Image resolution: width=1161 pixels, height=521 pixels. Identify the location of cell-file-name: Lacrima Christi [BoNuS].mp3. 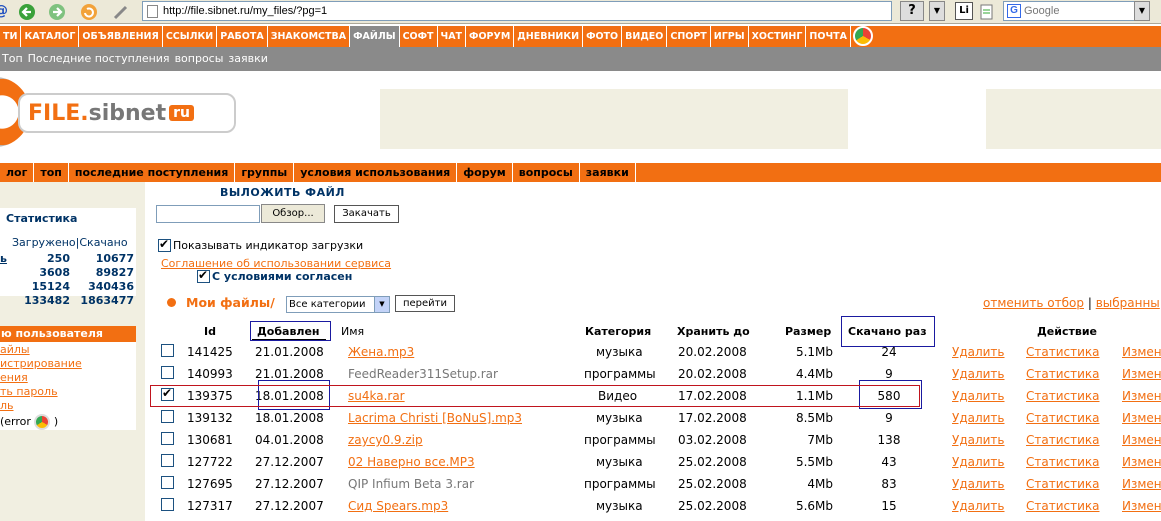
(435, 418).